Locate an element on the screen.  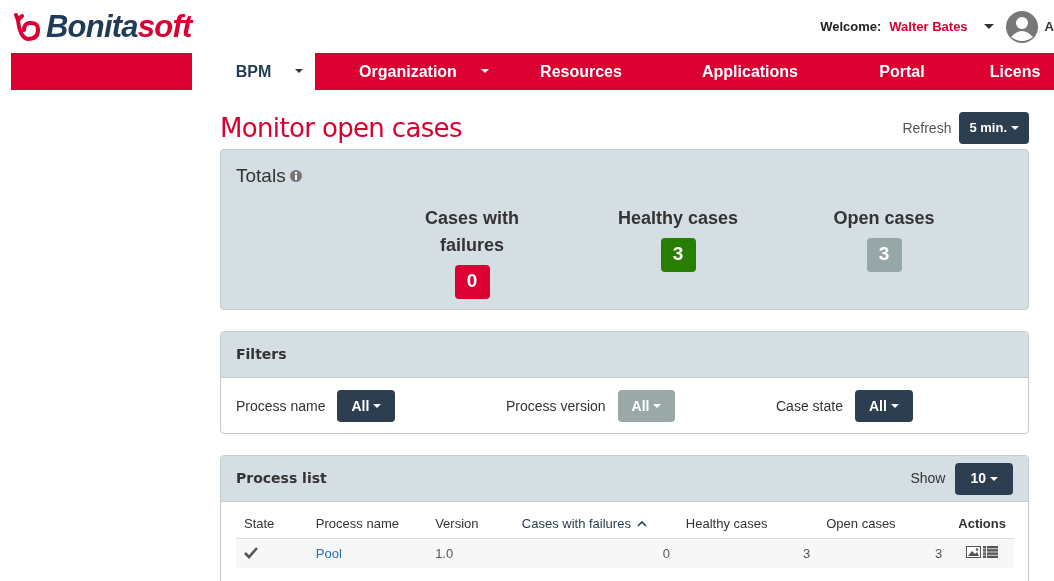
column-header: Healthy cases is located at coordinates (726, 523).